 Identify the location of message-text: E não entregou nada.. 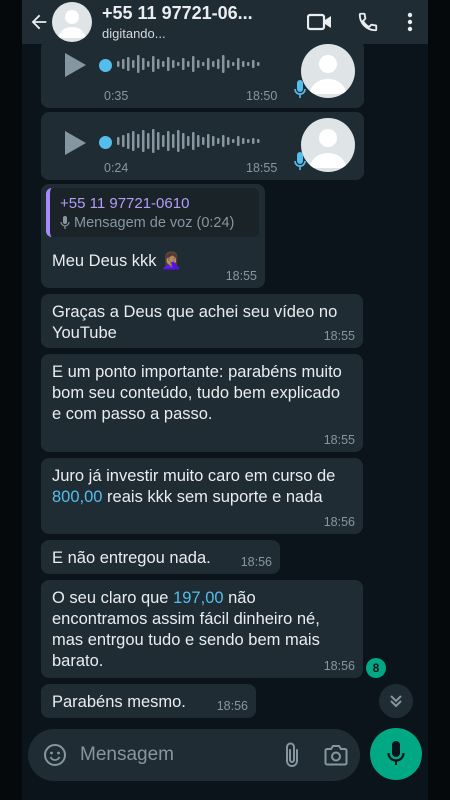
(131, 558).